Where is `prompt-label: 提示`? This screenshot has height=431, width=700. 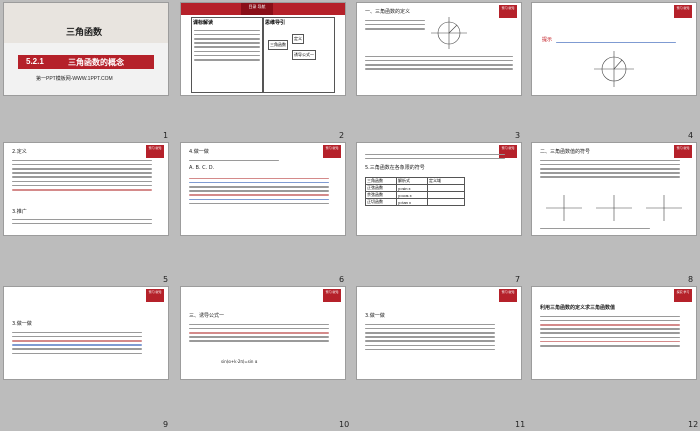 prompt-label: 提示 is located at coordinates (547, 40).